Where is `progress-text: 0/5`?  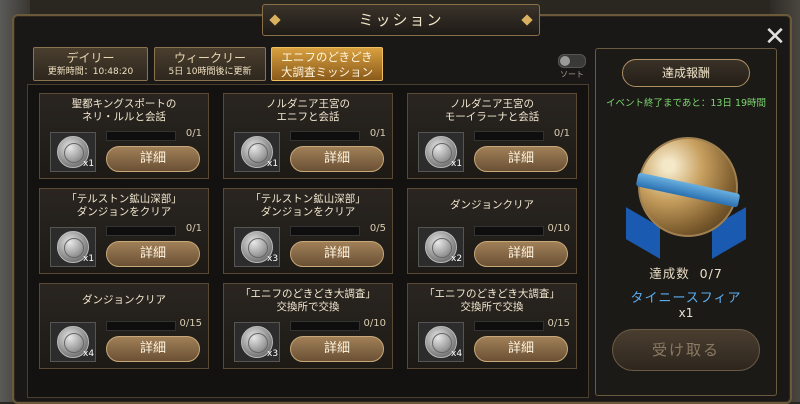 progress-text: 0/5 is located at coordinates (377, 228).